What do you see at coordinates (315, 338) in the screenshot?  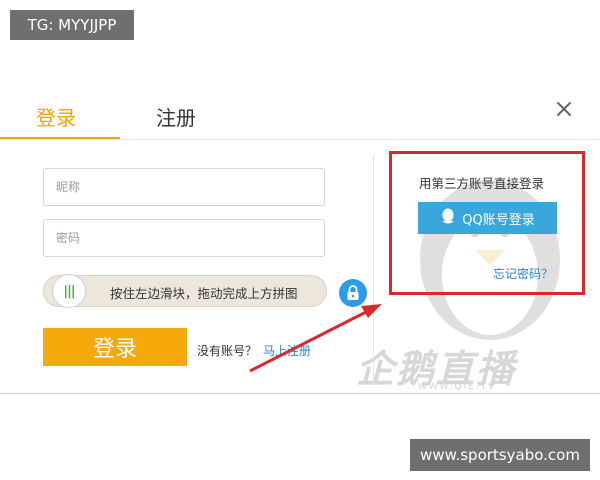 I see `red-arrow` at bounding box center [315, 338].